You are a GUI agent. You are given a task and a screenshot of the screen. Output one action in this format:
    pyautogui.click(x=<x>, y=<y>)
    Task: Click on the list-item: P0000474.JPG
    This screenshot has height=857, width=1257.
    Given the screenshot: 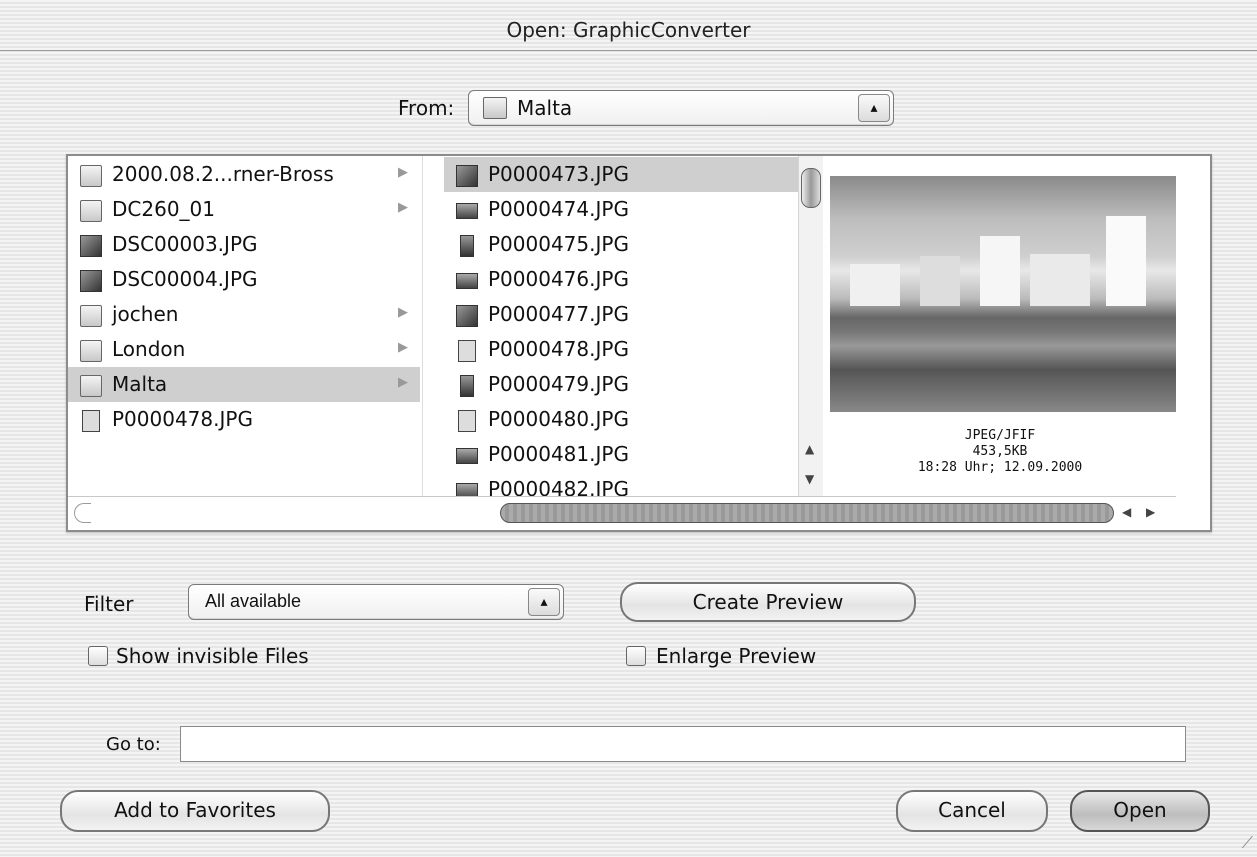 What is the action you would take?
    pyautogui.click(x=621, y=209)
    